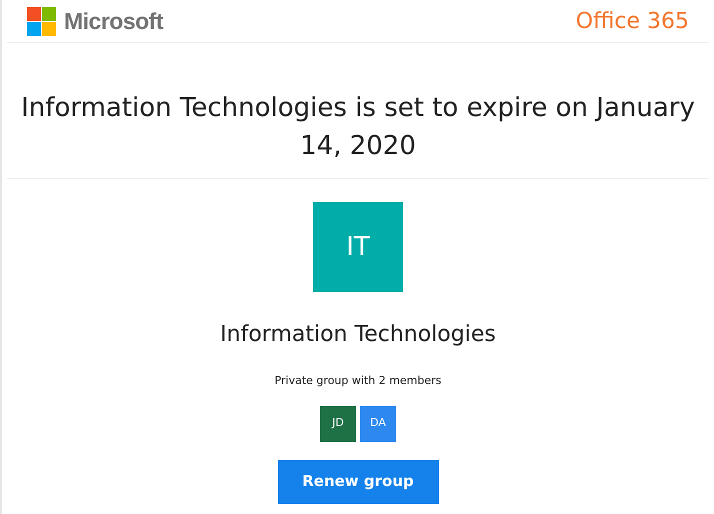 Image resolution: width=714 pixels, height=514 pixels. I want to click on group-name: Information Technologies, so click(358, 335).